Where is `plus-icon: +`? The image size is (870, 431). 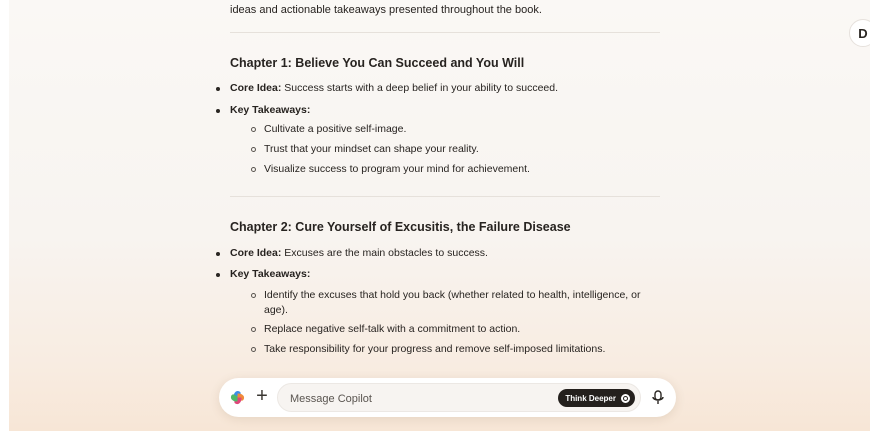 plus-icon: + is located at coordinates (262, 396).